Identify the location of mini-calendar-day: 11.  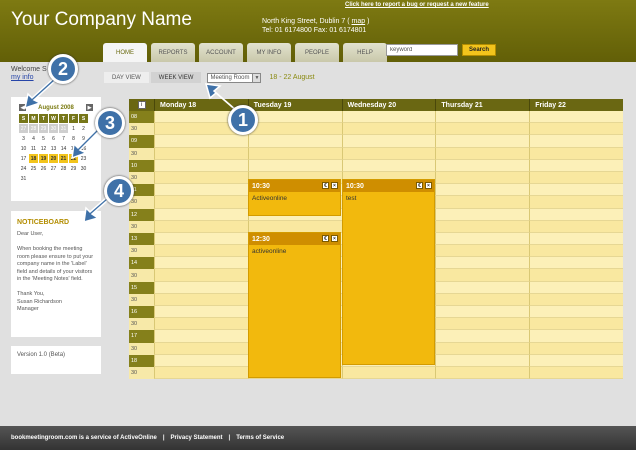
(33, 148).